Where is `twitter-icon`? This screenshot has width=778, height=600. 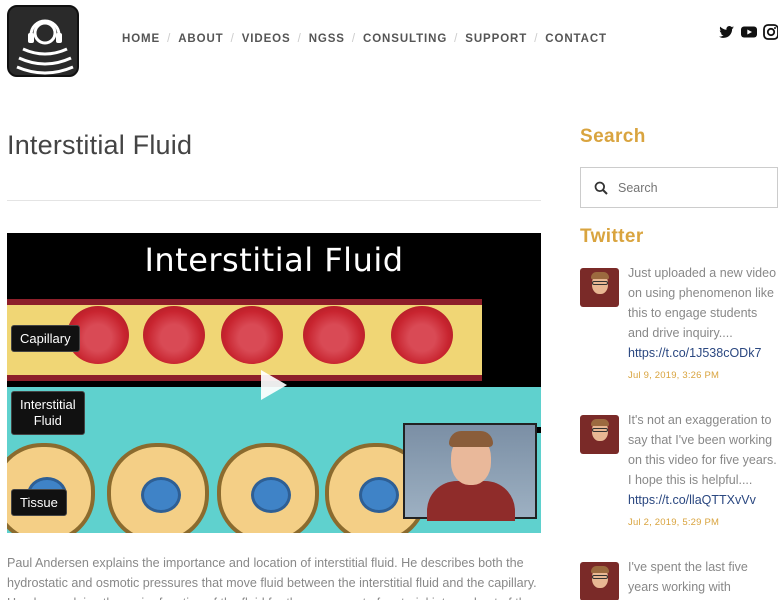
twitter-icon is located at coordinates (727, 32).